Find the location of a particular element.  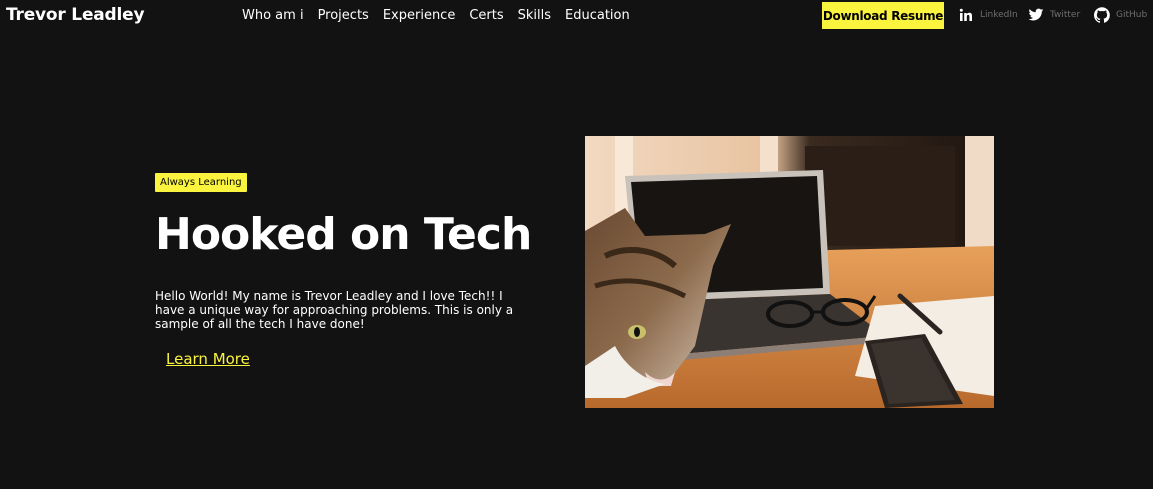

nav-experience: Experience is located at coordinates (419, 15).